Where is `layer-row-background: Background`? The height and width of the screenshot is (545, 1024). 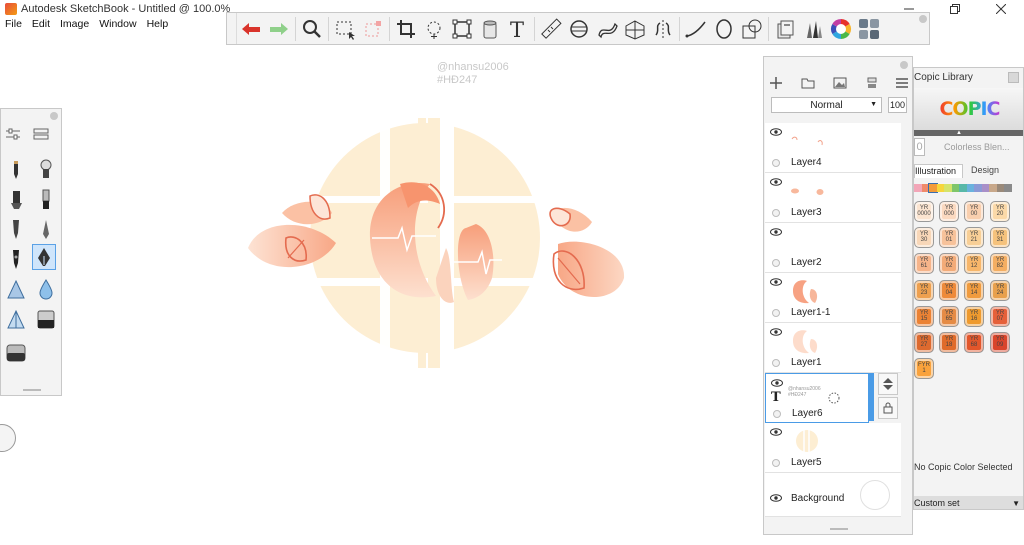 layer-row-background: Background is located at coordinates (833, 495).